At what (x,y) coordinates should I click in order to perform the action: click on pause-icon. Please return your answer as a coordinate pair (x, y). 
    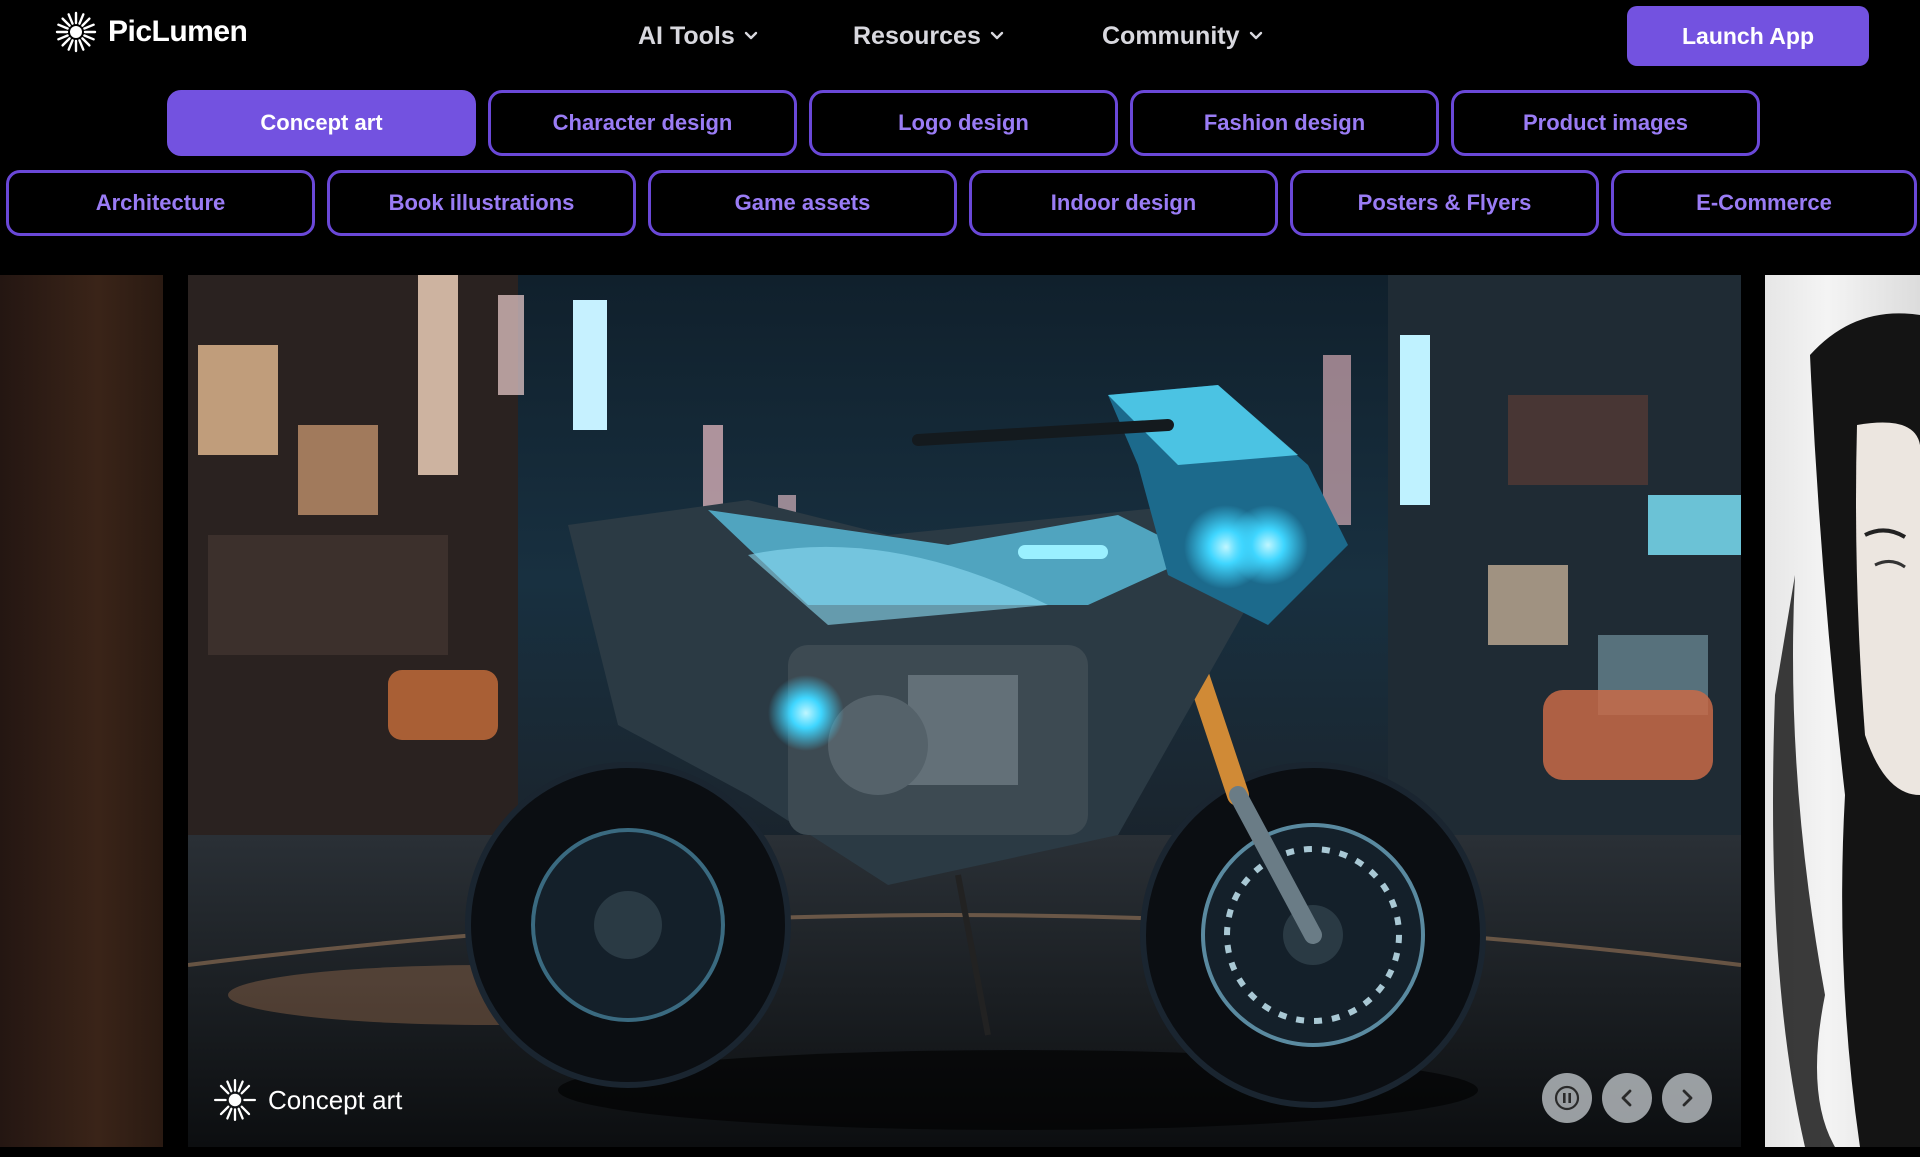
    Looking at the image, I should click on (1567, 1098).